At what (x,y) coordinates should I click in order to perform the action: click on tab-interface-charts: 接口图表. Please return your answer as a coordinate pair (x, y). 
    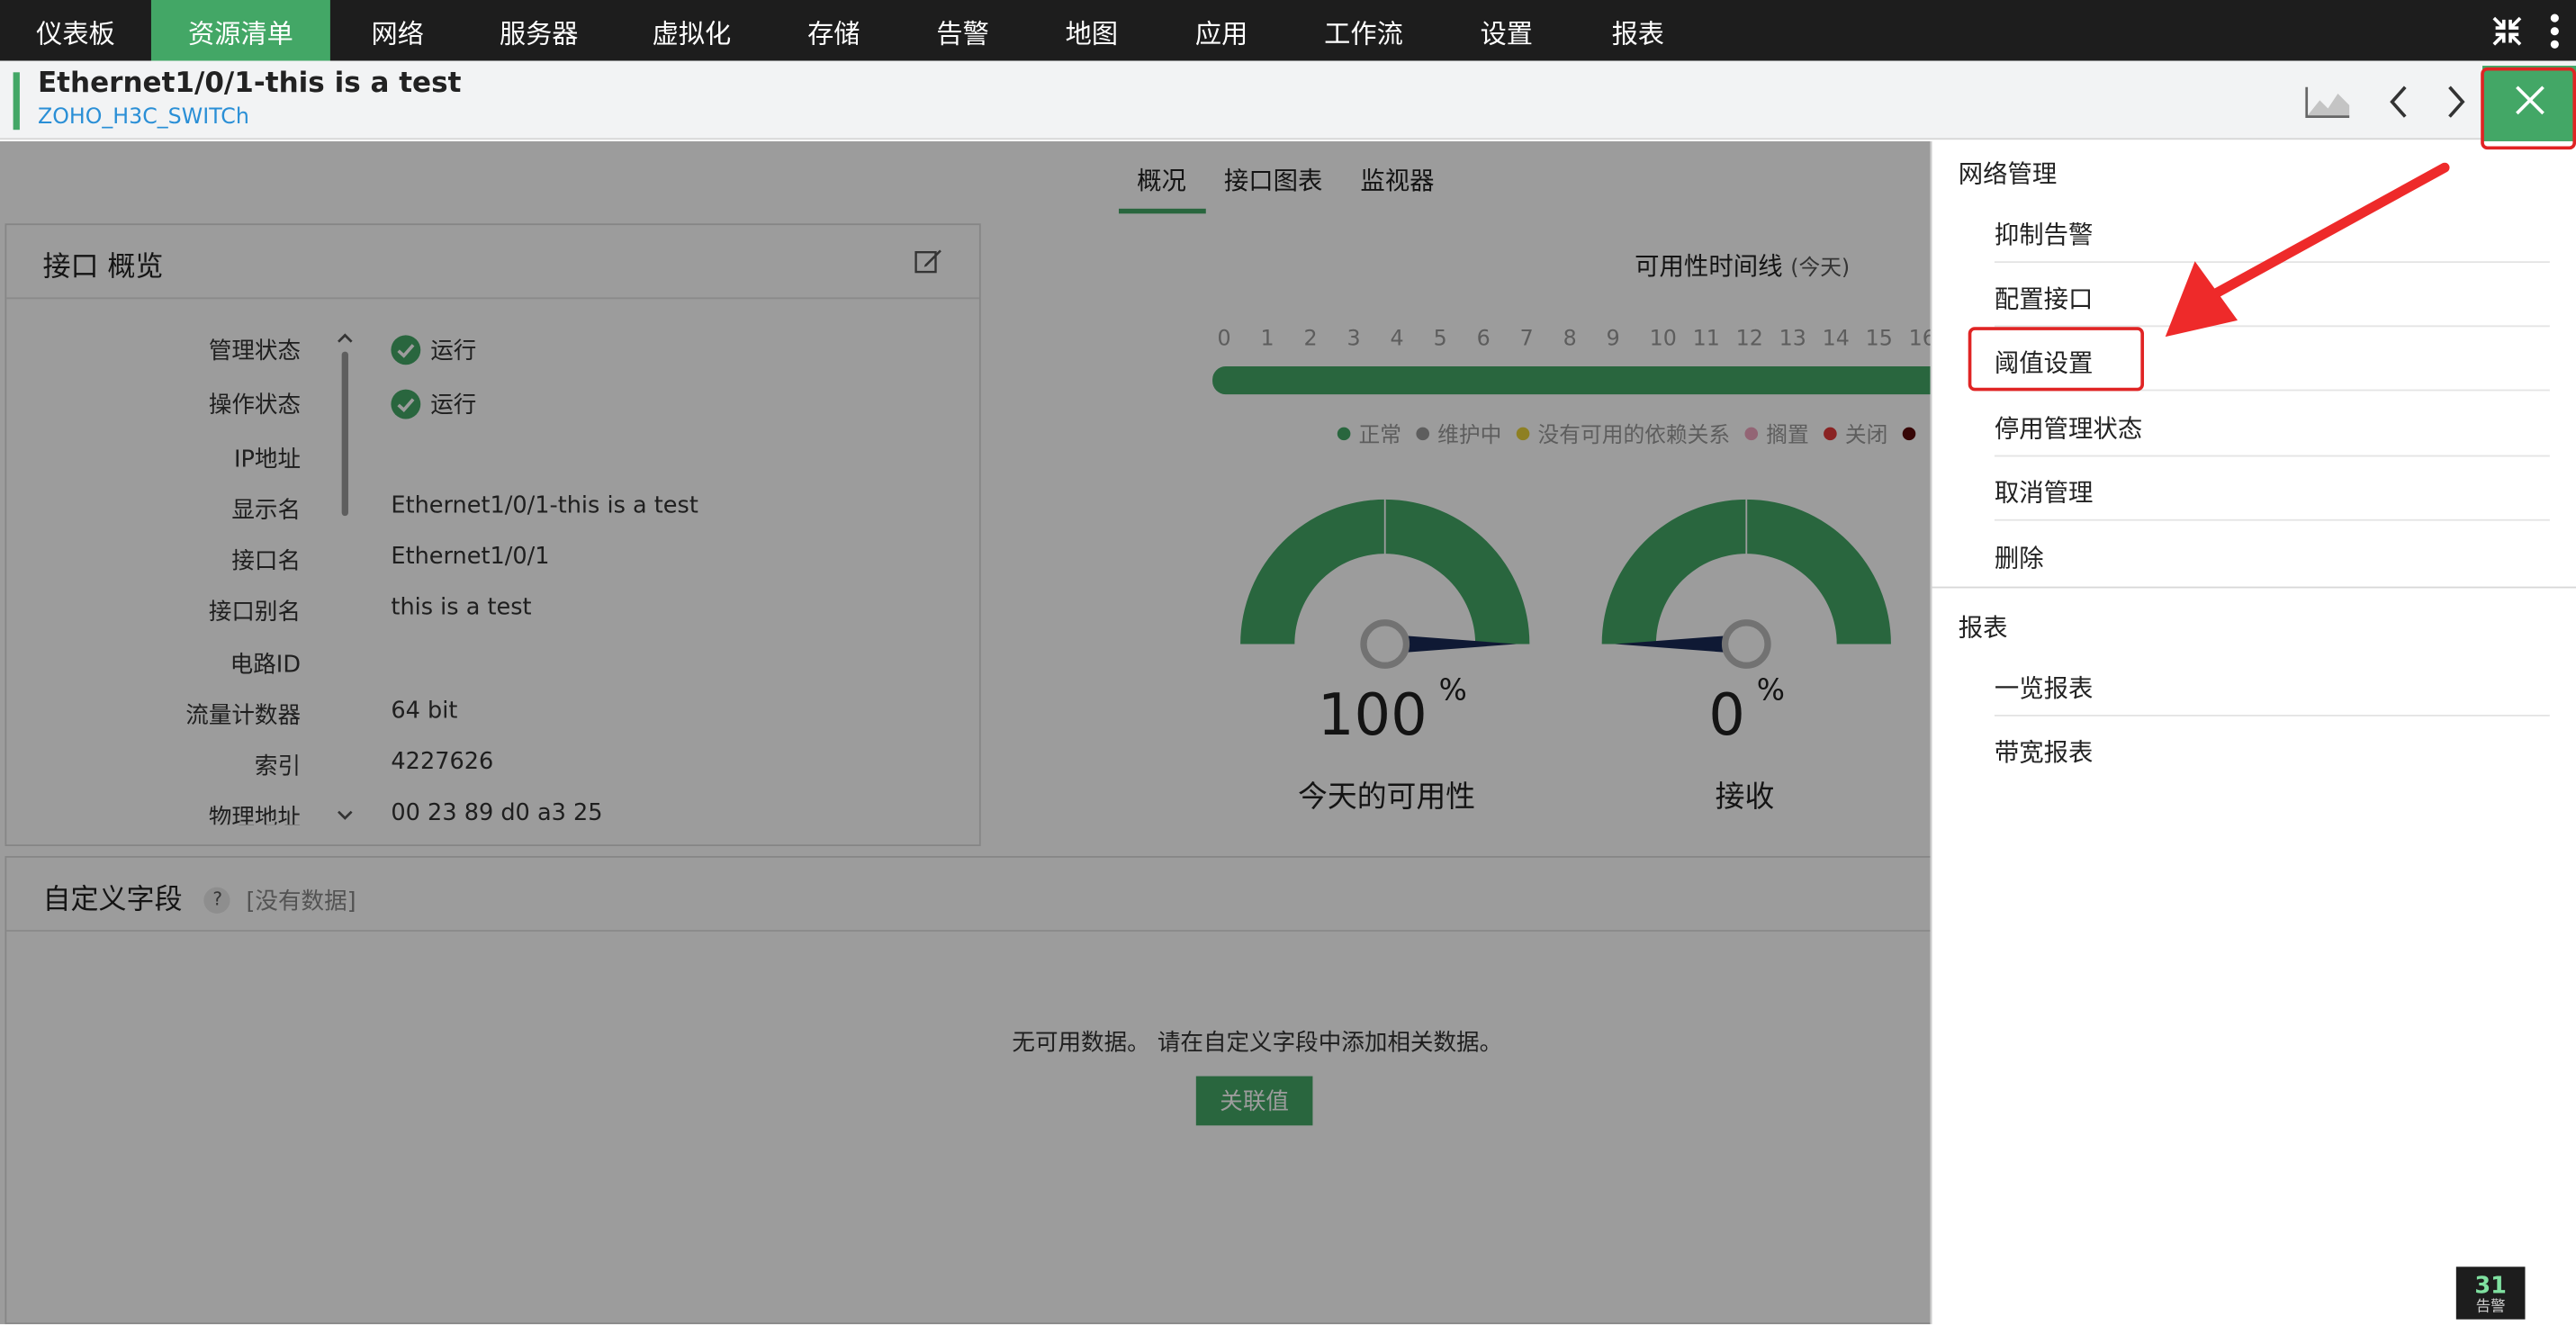
    Looking at the image, I should click on (1273, 180).